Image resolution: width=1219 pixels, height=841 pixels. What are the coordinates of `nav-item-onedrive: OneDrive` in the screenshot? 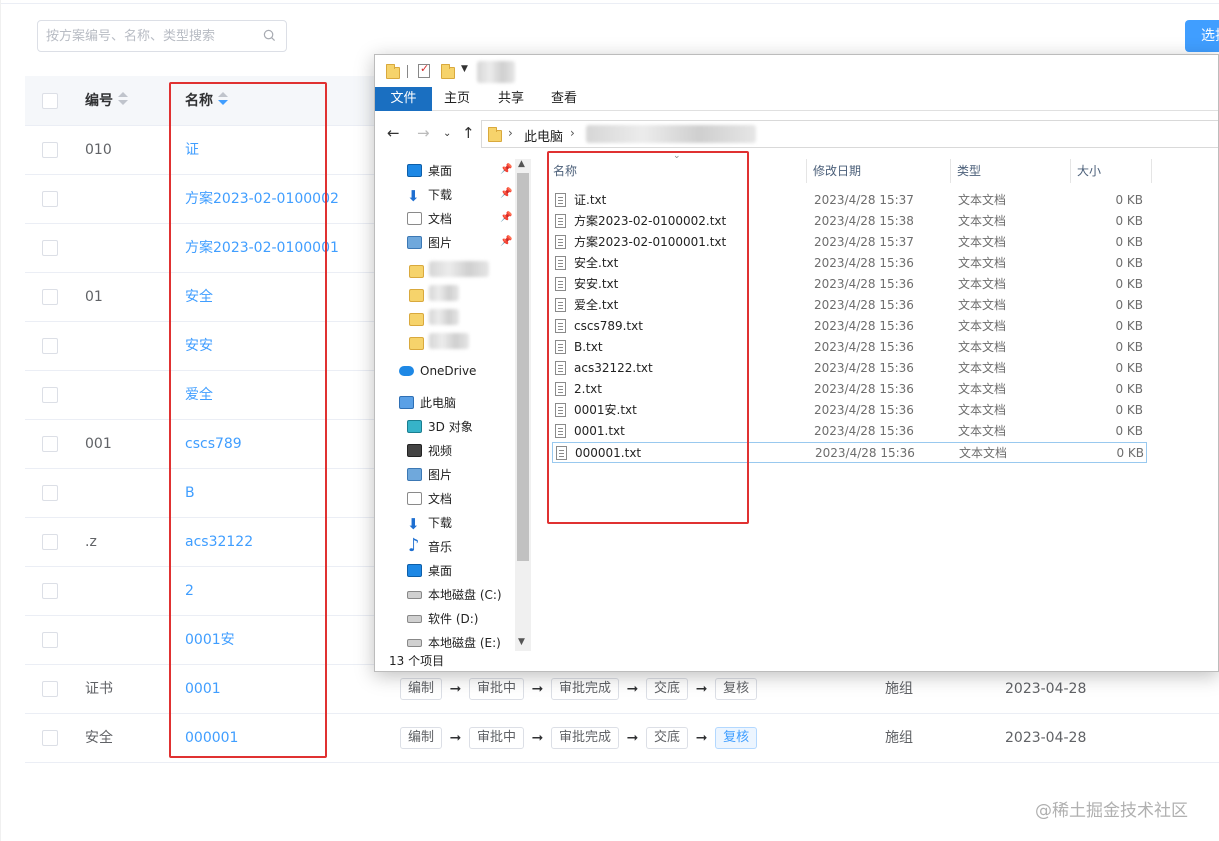 It's located at (437, 371).